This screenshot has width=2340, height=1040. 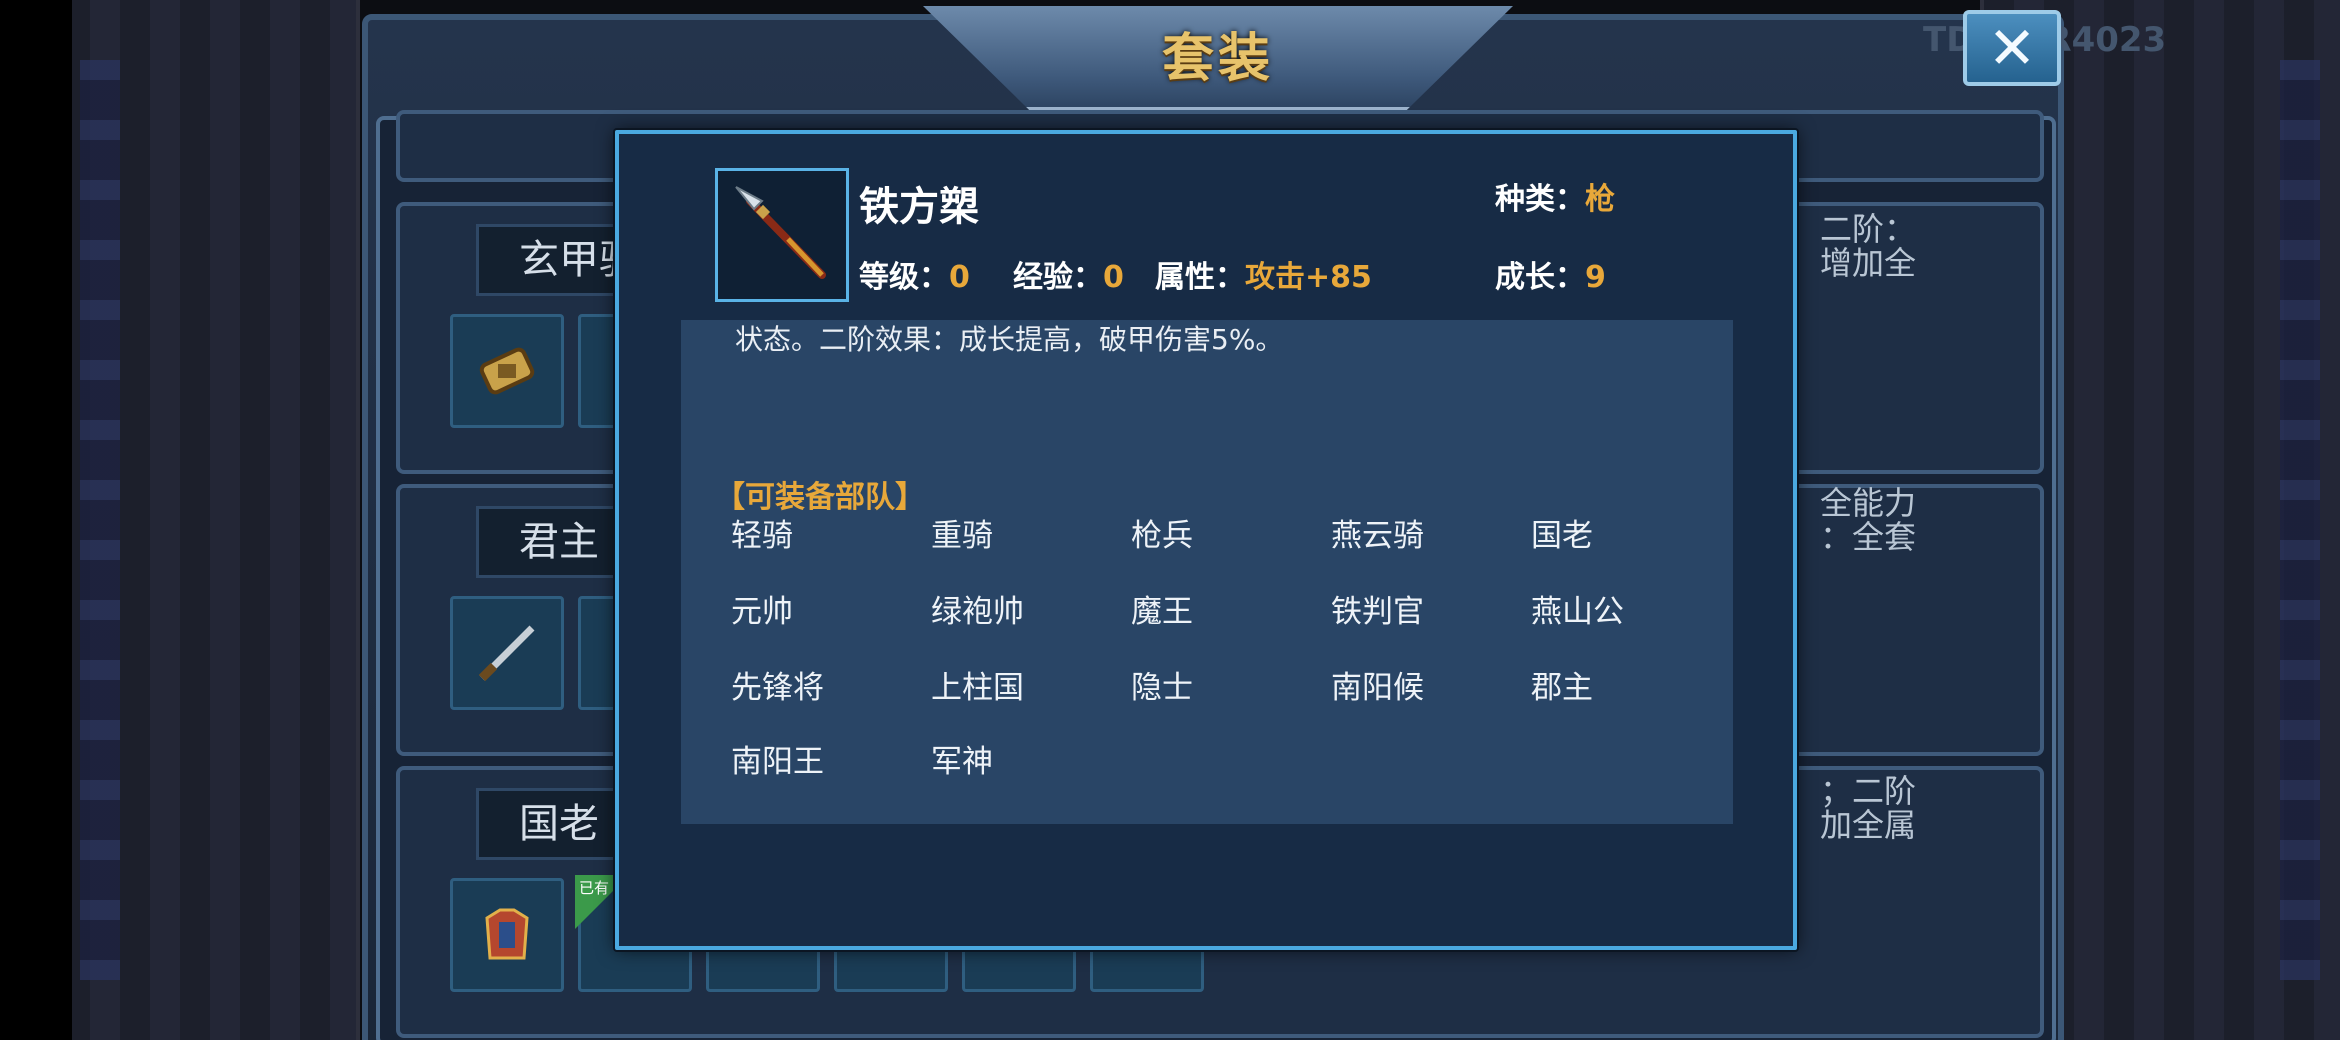 I want to click on item-icon-frame, so click(x=782, y=235).